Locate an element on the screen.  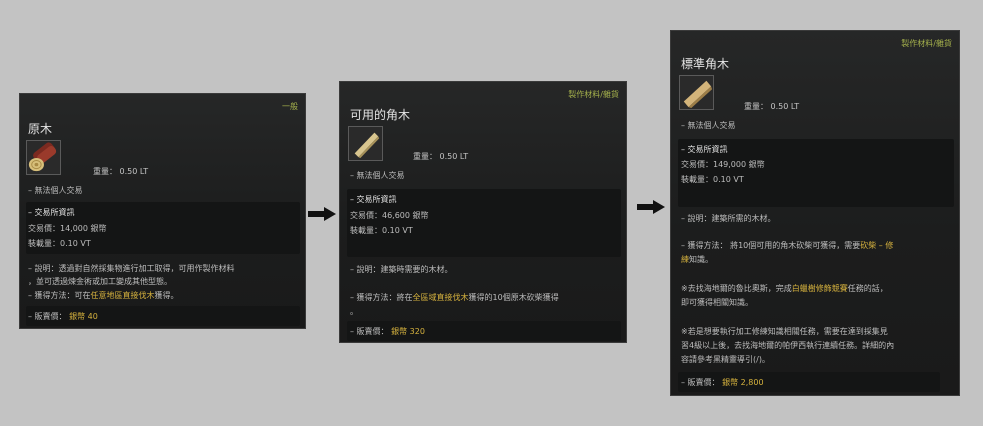
obtain-suffix: 獲得。 is located at coordinates (166, 295).